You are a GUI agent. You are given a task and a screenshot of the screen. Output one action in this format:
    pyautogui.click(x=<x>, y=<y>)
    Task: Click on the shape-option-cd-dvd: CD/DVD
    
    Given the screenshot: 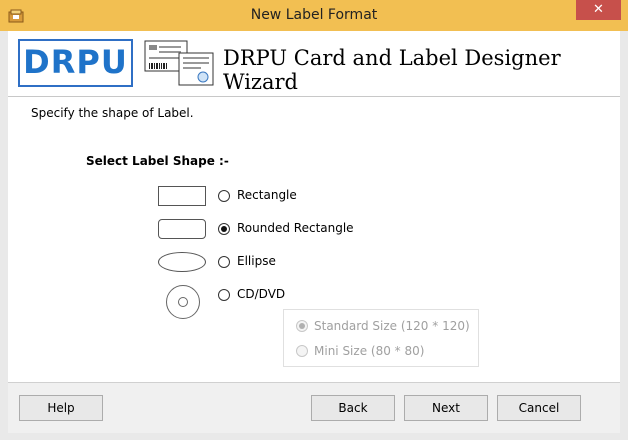 What is the action you would take?
    pyautogui.click(x=308, y=302)
    